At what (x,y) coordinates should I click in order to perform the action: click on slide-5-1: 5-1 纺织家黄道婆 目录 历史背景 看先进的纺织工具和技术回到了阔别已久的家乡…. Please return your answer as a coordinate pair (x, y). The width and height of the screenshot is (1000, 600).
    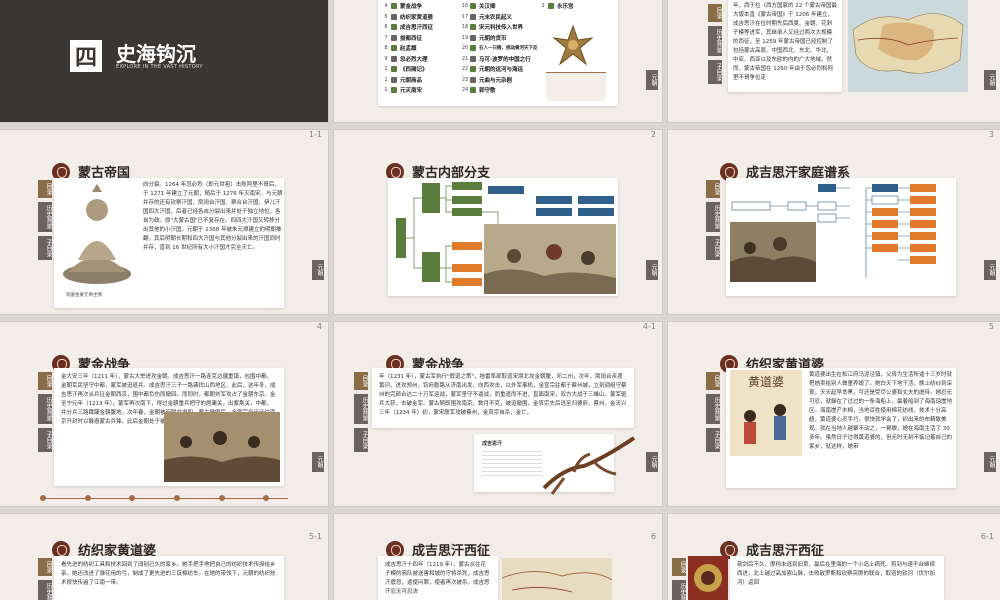
    Looking at the image, I should click on (164, 557).